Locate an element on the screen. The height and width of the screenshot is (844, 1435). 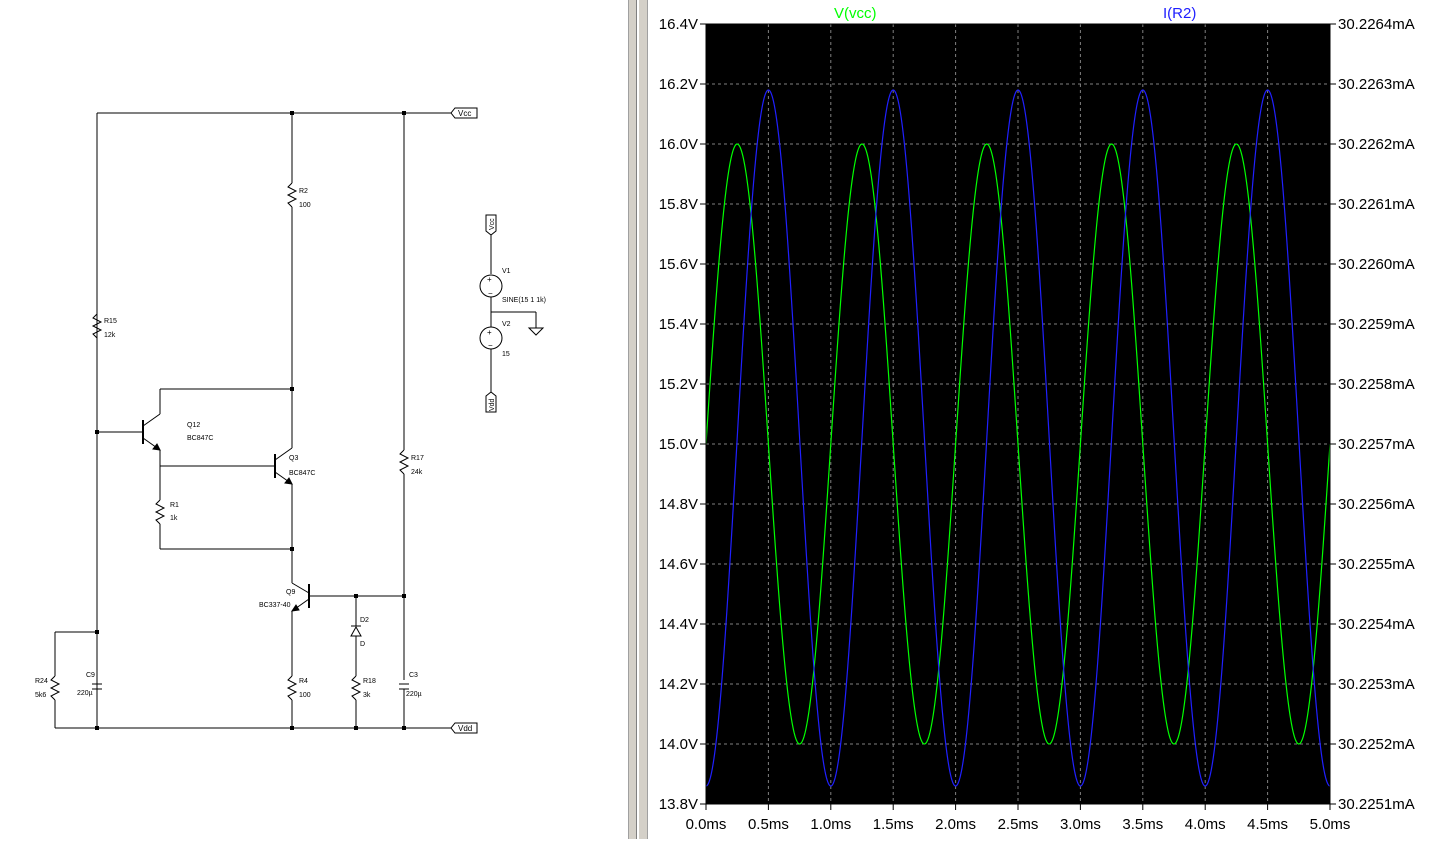
left-tick-label: 16.0V is located at coordinates (678, 144).